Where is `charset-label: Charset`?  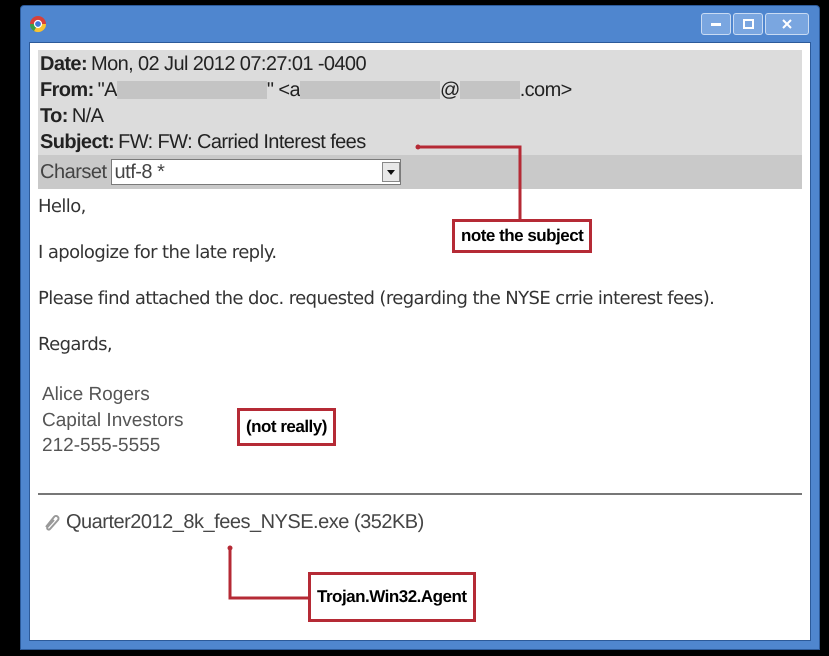
charset-label: Charset is located at coordinates (73, 172).